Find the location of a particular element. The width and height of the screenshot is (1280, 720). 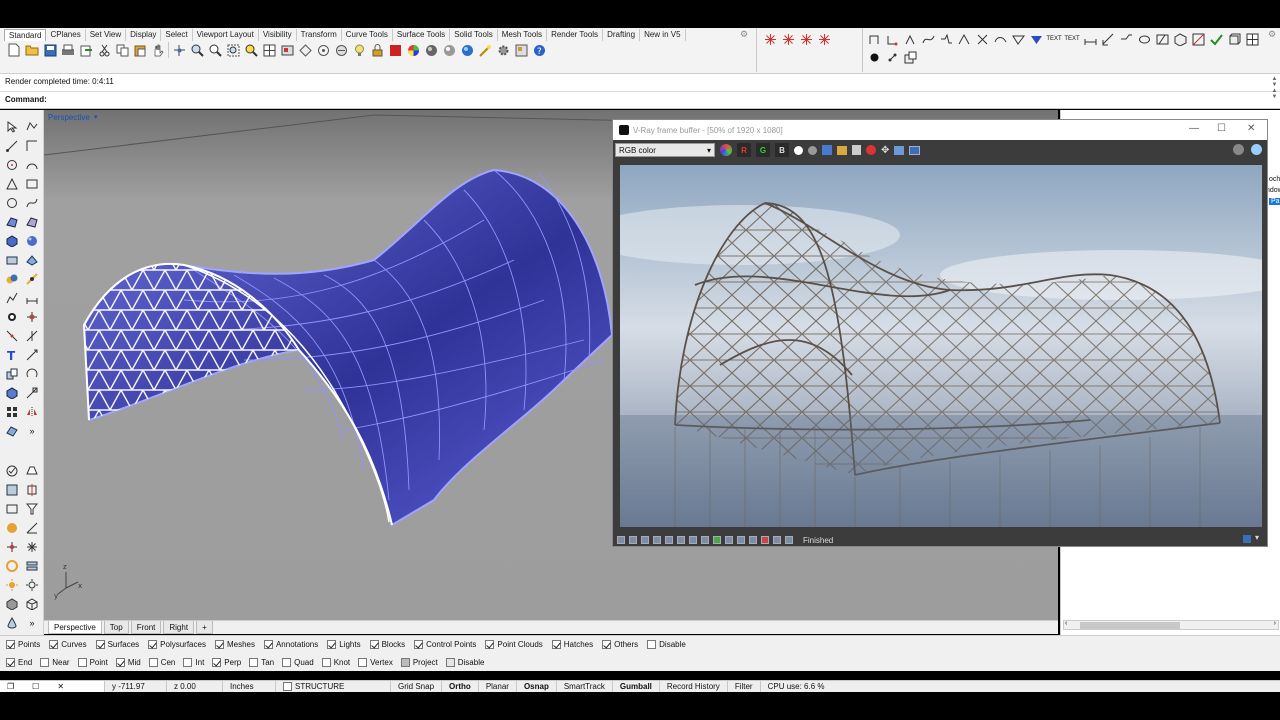

color-icon is located at coordinates (395, 50).